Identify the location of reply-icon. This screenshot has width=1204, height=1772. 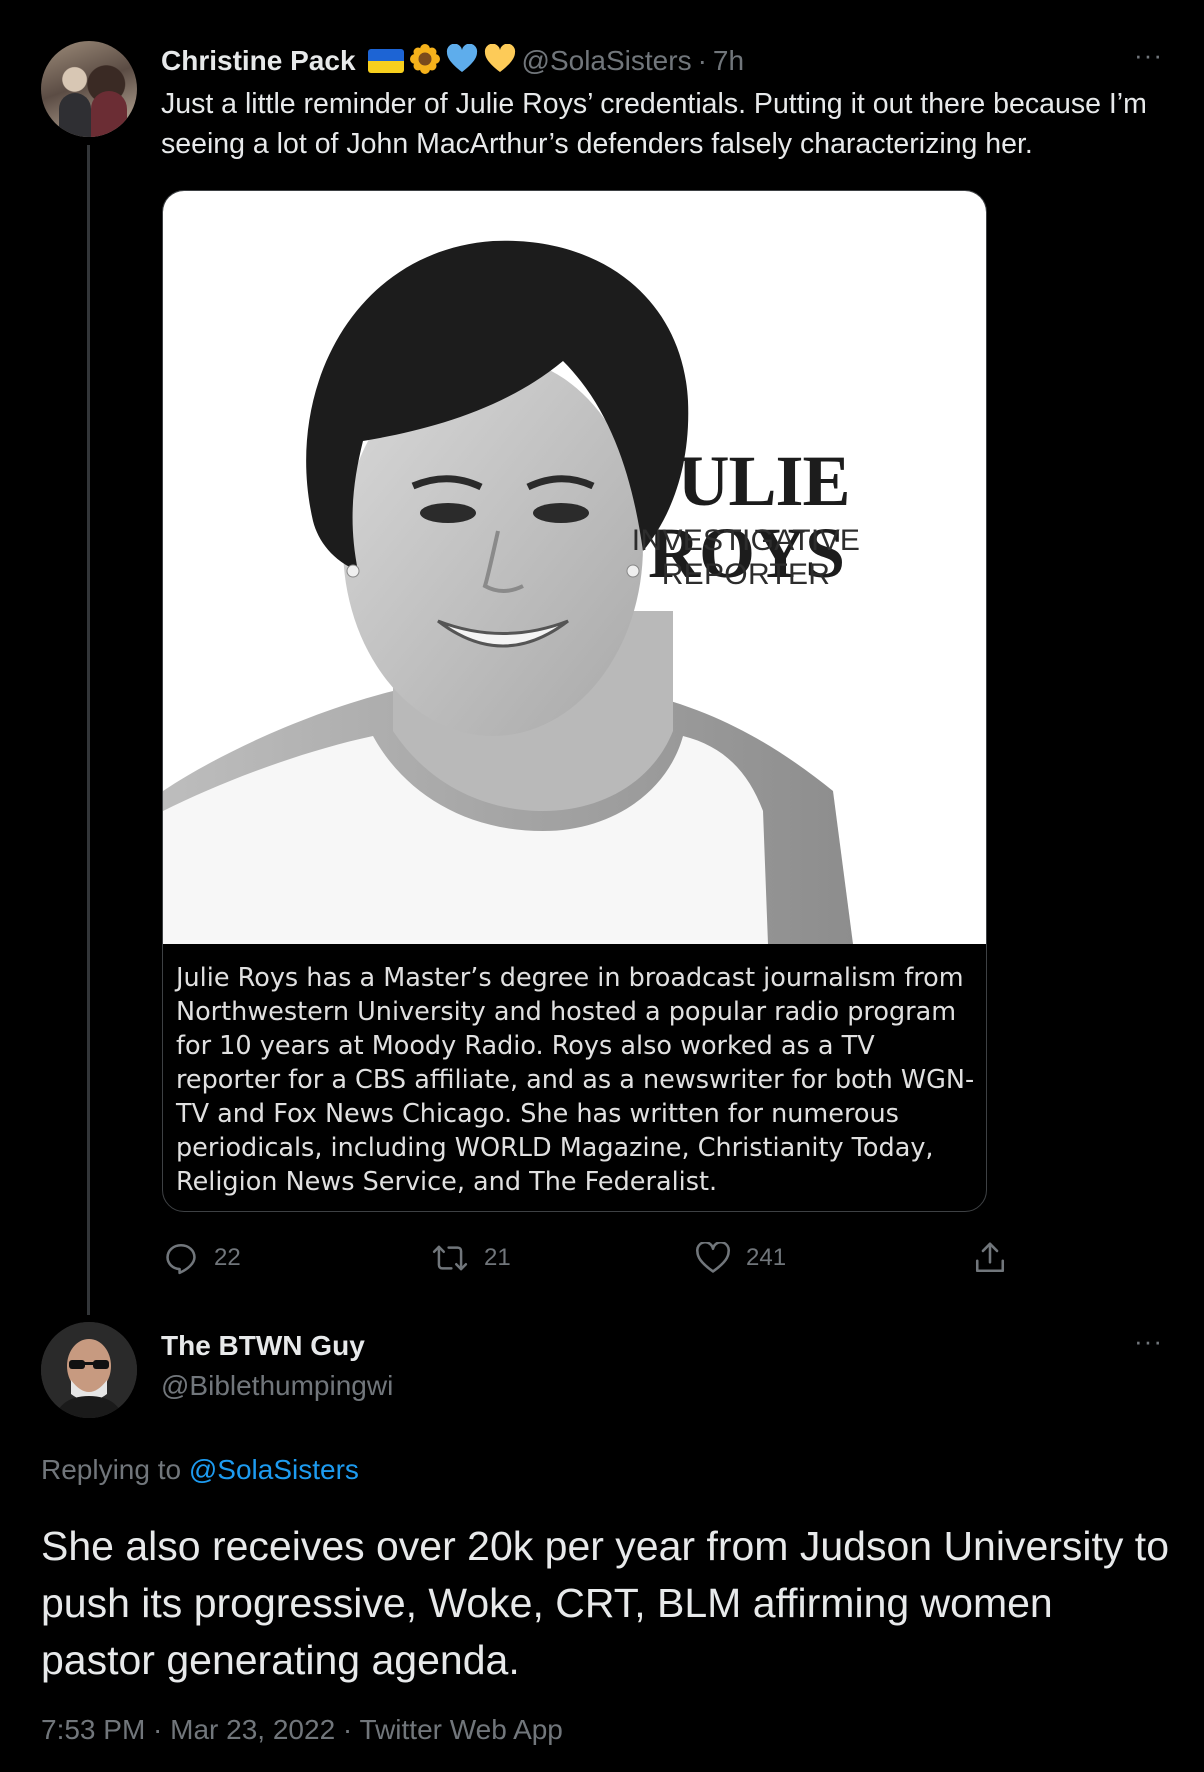
(181, 1259).